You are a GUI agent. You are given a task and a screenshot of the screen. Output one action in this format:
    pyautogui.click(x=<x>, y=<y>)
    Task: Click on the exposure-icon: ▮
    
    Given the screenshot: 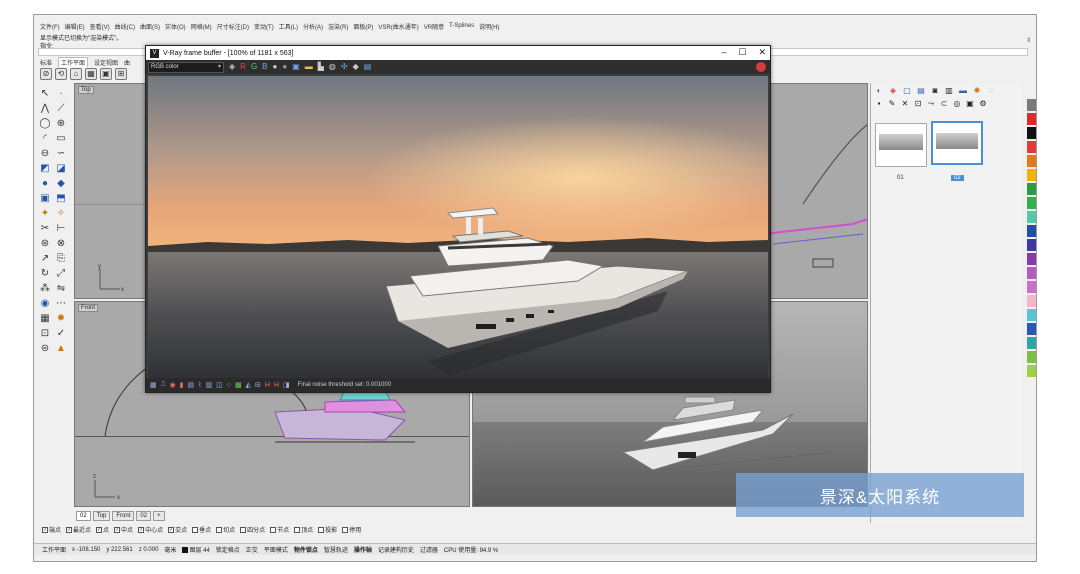 What is the action you would take?
    pyautogui.click(x=182, y=385)
    